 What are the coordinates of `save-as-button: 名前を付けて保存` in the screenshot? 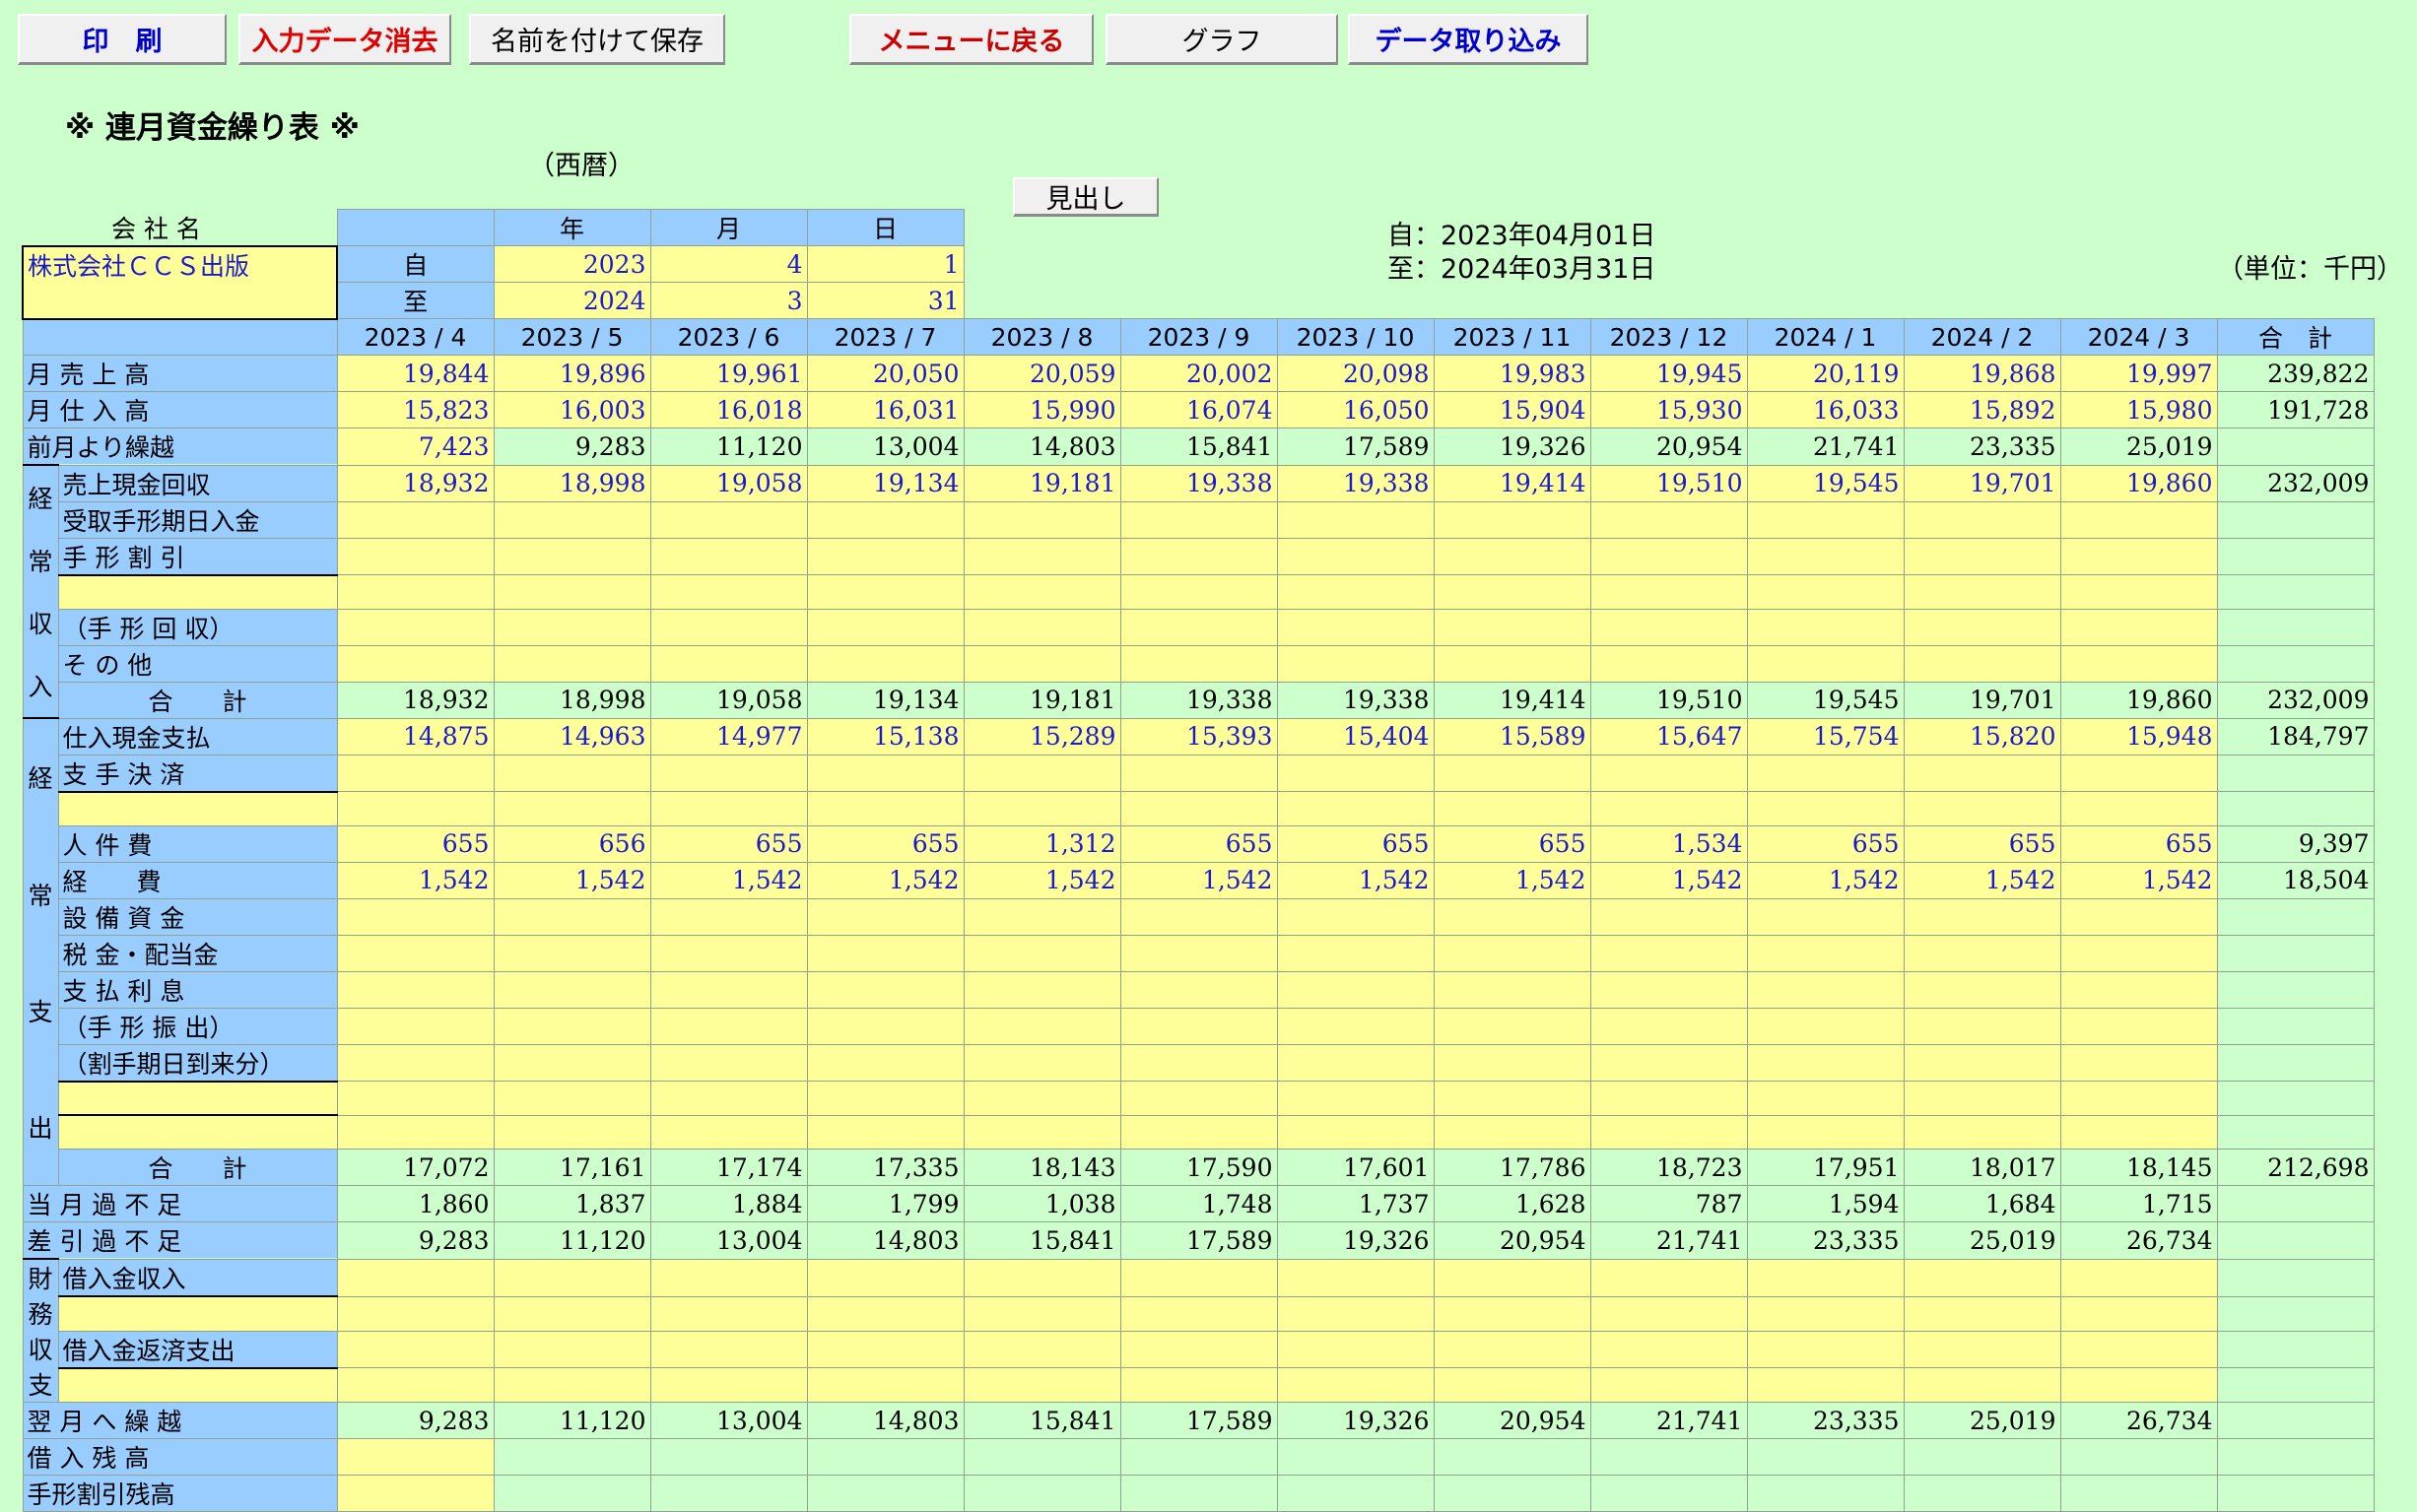 It's located at (597, 39).